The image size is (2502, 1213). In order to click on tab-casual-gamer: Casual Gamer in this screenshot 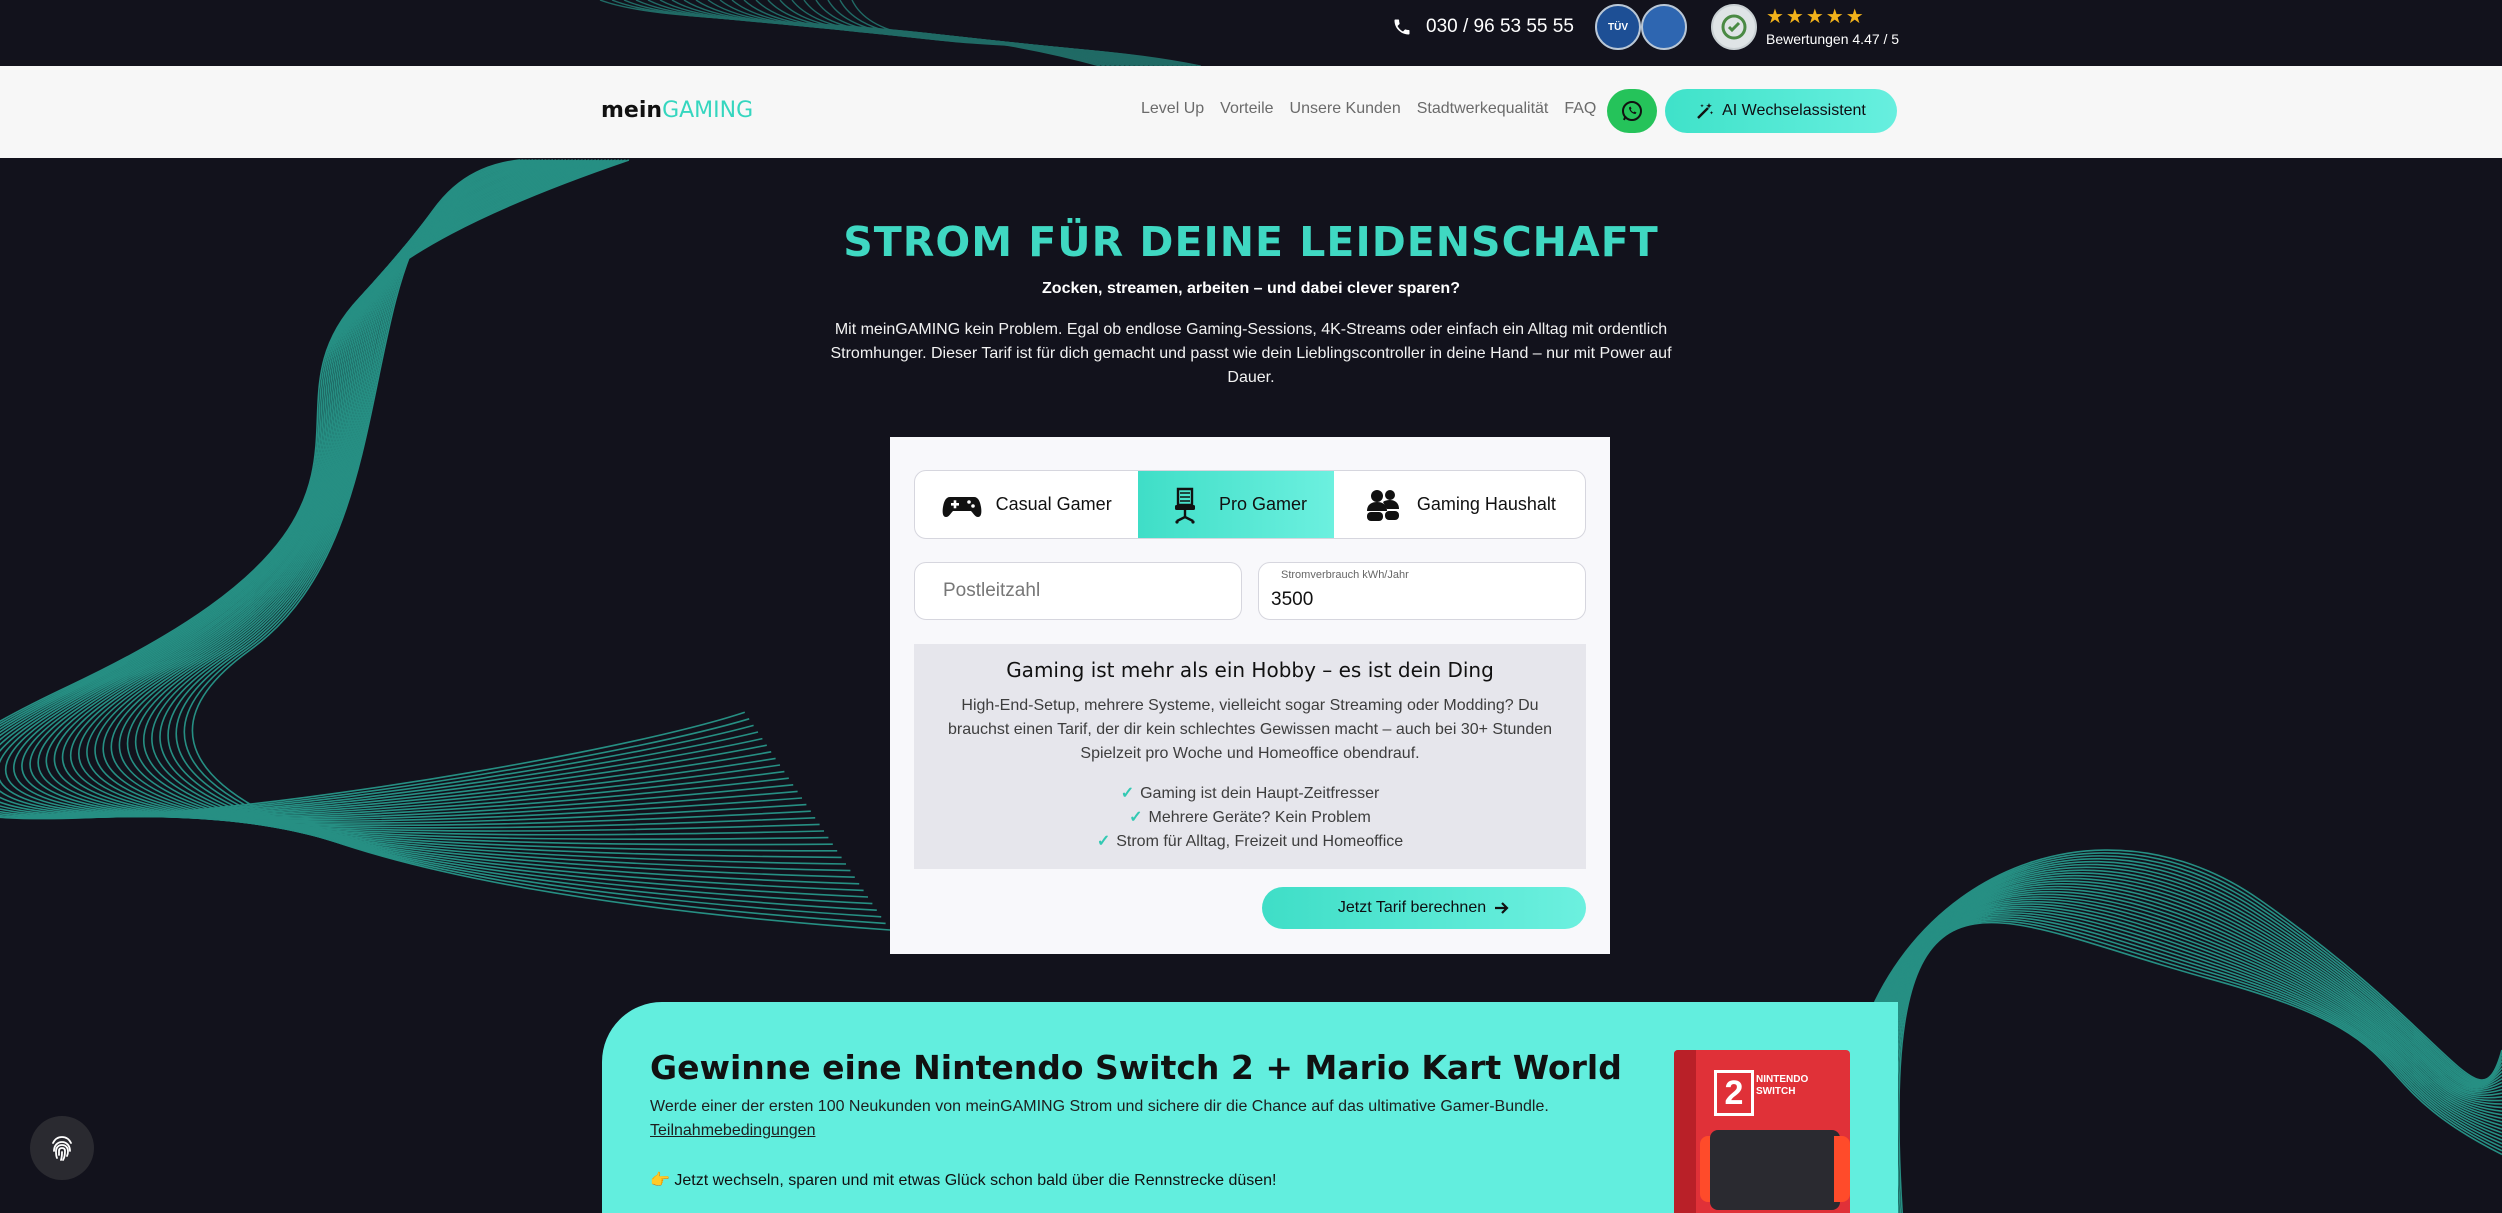, I will do `click(1026, 504)`.